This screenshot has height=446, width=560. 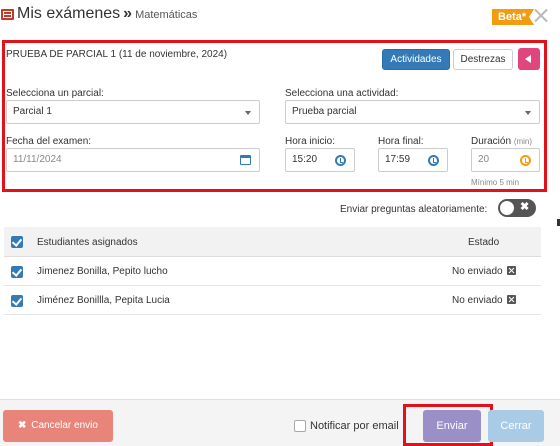 I want to click on tab-skills: Destrezas, so click(x=483, y=59).